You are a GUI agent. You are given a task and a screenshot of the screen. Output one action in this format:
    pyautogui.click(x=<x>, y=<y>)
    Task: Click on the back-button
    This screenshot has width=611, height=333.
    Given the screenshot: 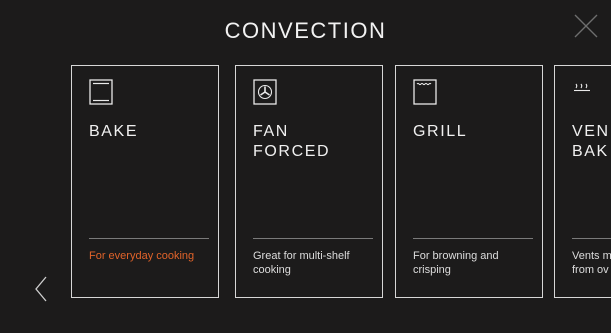 What is the action you would take?
    pyautogui.click(x=41, y=289)
    